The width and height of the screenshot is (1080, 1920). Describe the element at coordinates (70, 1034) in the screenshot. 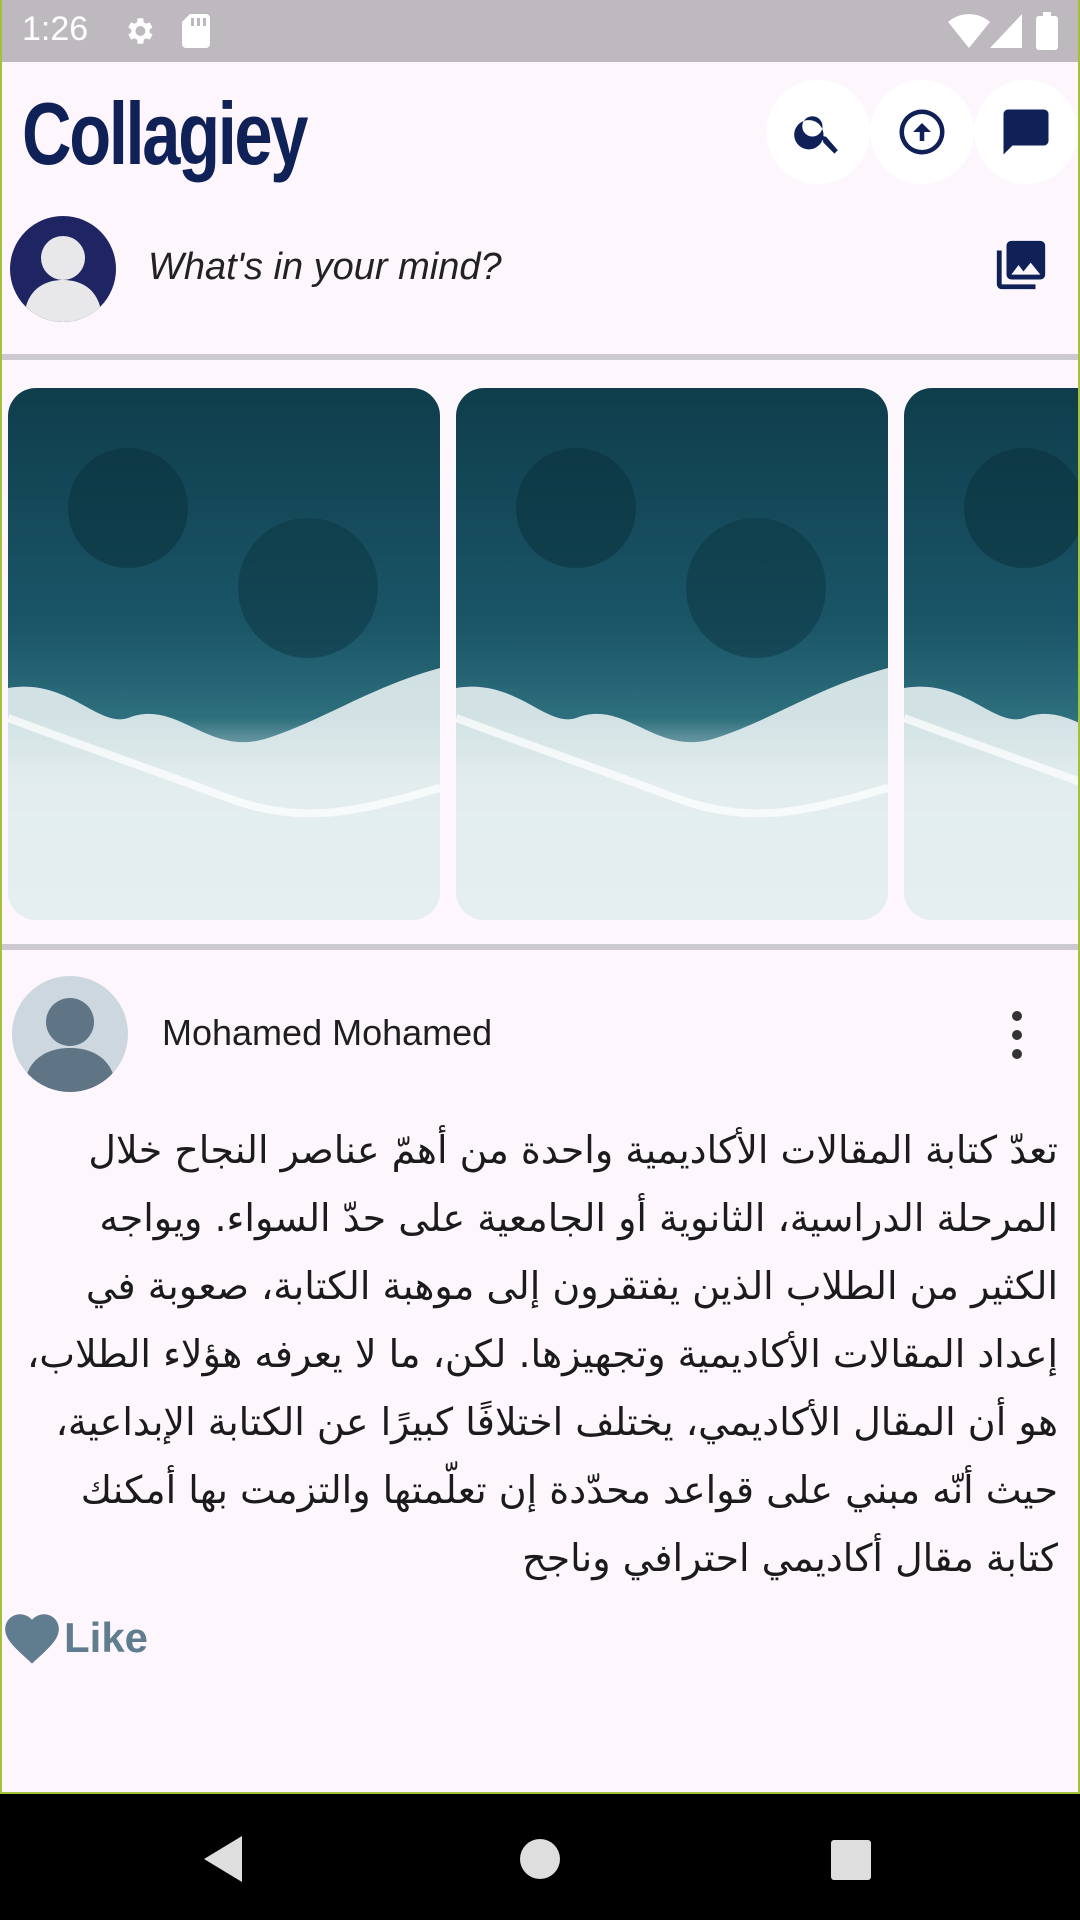

I see `author-avatar` at that location.